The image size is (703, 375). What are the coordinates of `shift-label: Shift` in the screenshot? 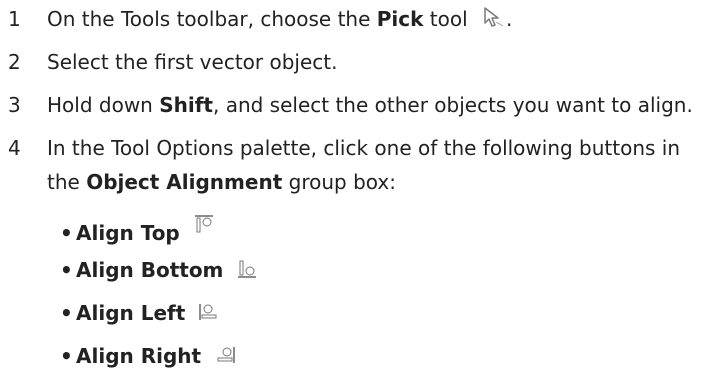 It's located at (186, 105).